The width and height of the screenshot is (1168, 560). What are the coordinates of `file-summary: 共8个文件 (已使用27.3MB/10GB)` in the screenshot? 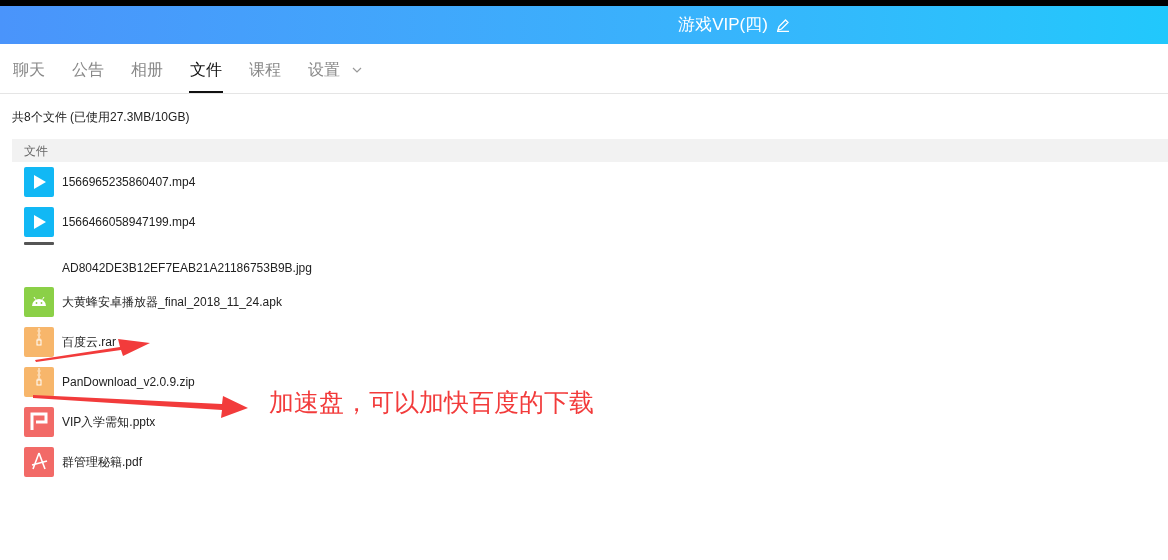 It's located at (101, 117).